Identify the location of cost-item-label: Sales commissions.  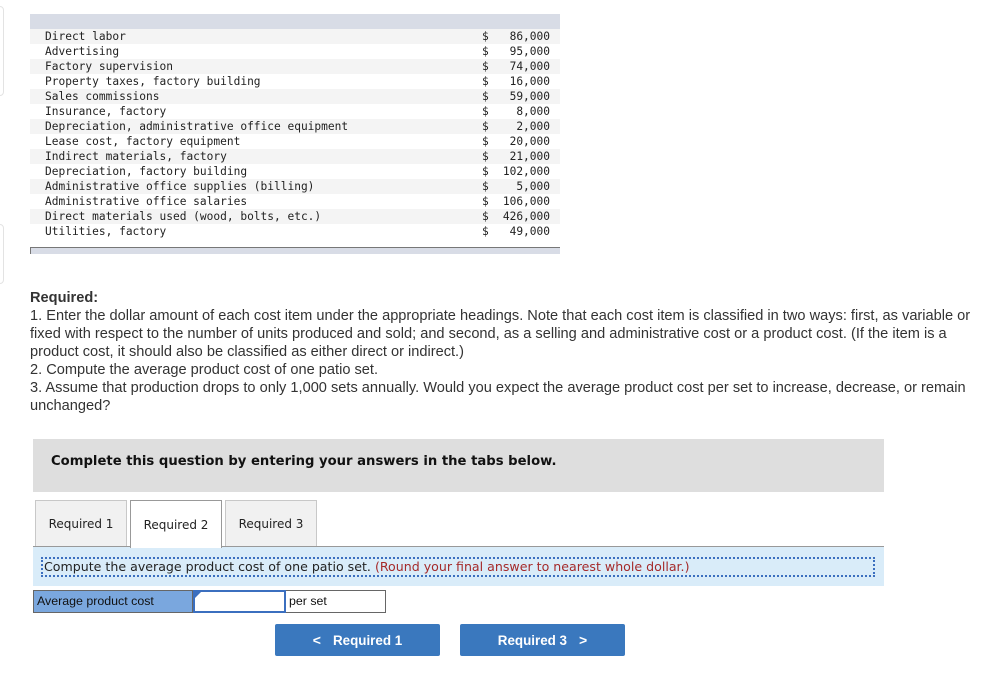
(102, 96).